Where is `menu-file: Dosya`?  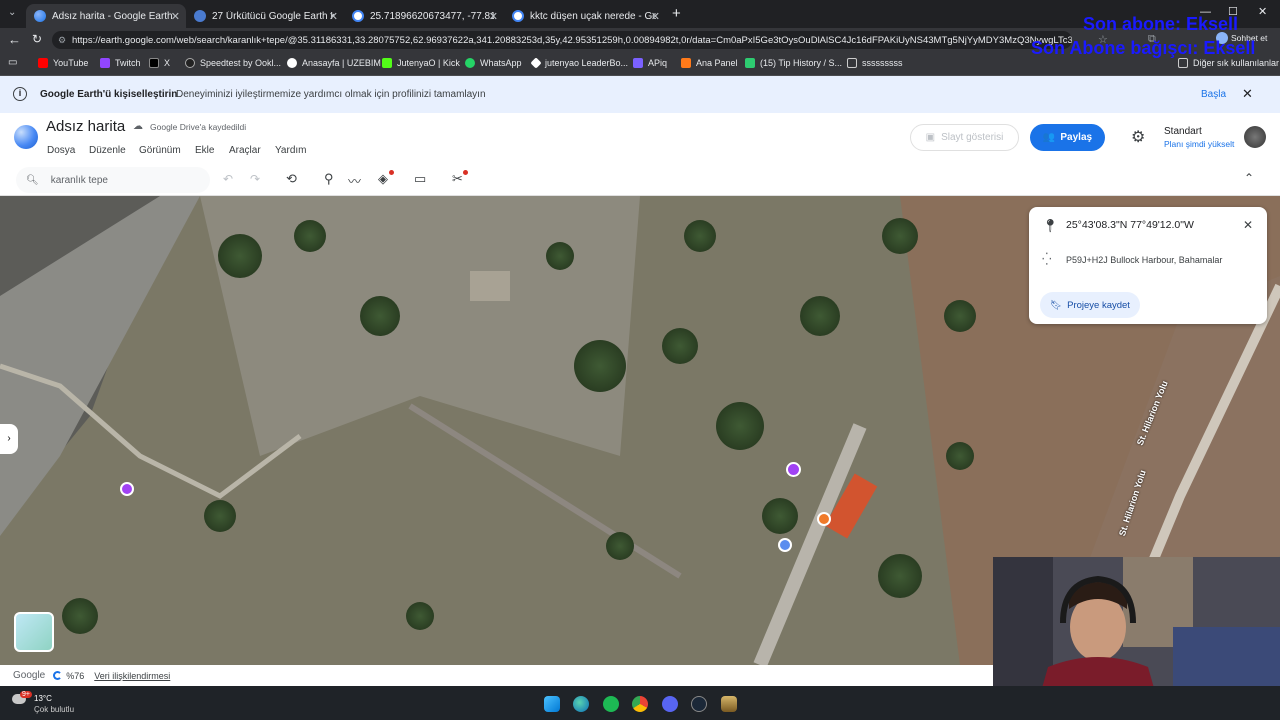
menu-file: Dosya is located at coordinates (61, 150).